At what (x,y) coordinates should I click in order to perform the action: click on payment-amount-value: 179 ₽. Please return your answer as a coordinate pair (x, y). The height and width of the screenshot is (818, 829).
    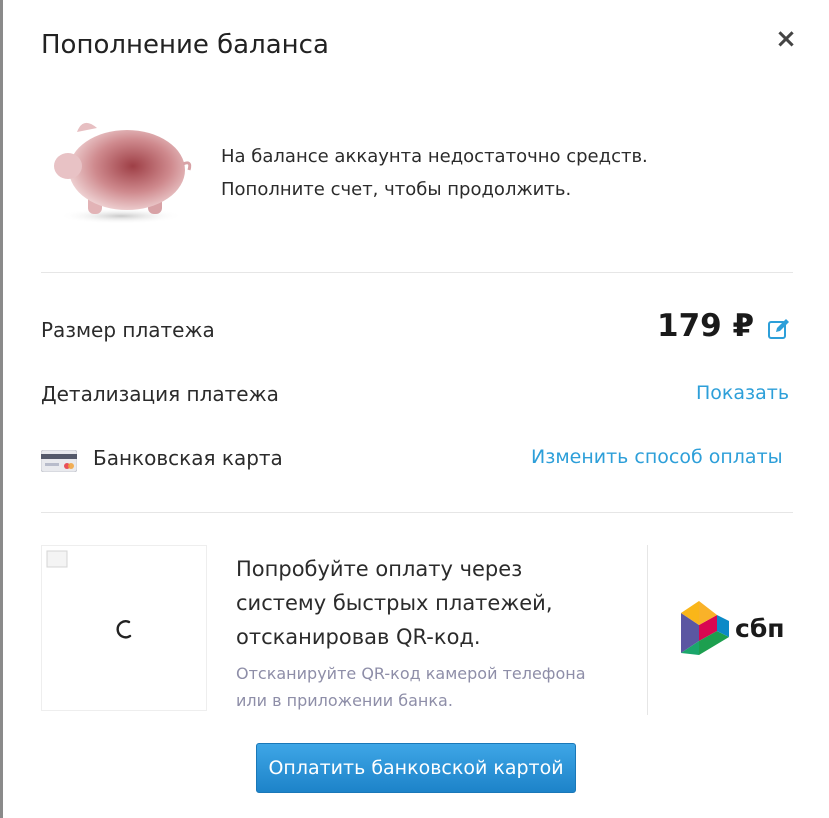
    Looking at the image, I should click on (706, 326).